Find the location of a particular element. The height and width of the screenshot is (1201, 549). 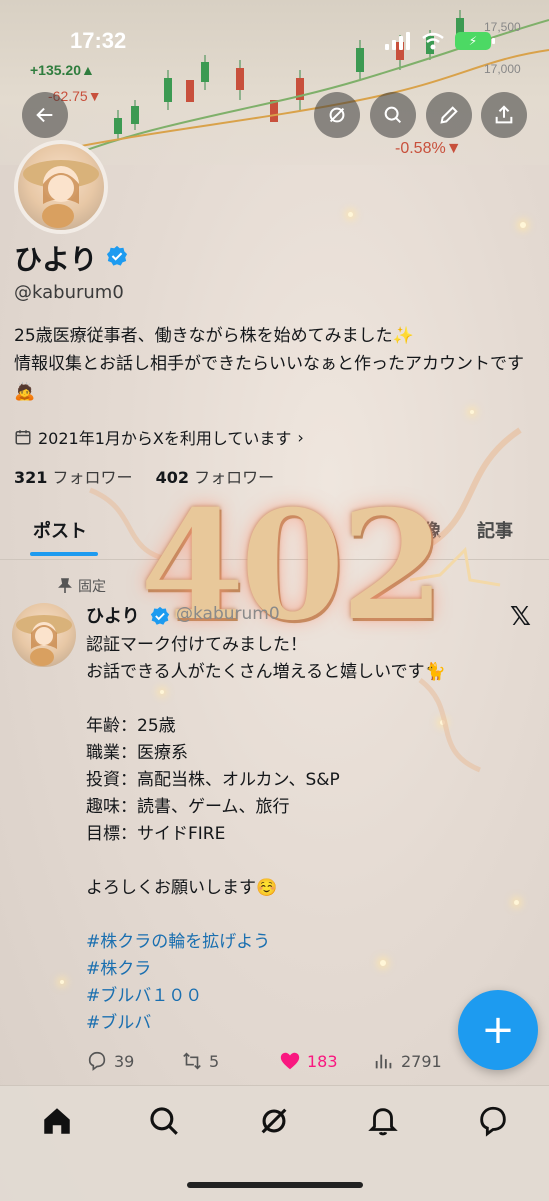

post-actions: 39 5 183 2791 is located at coordinates (264, 1061).